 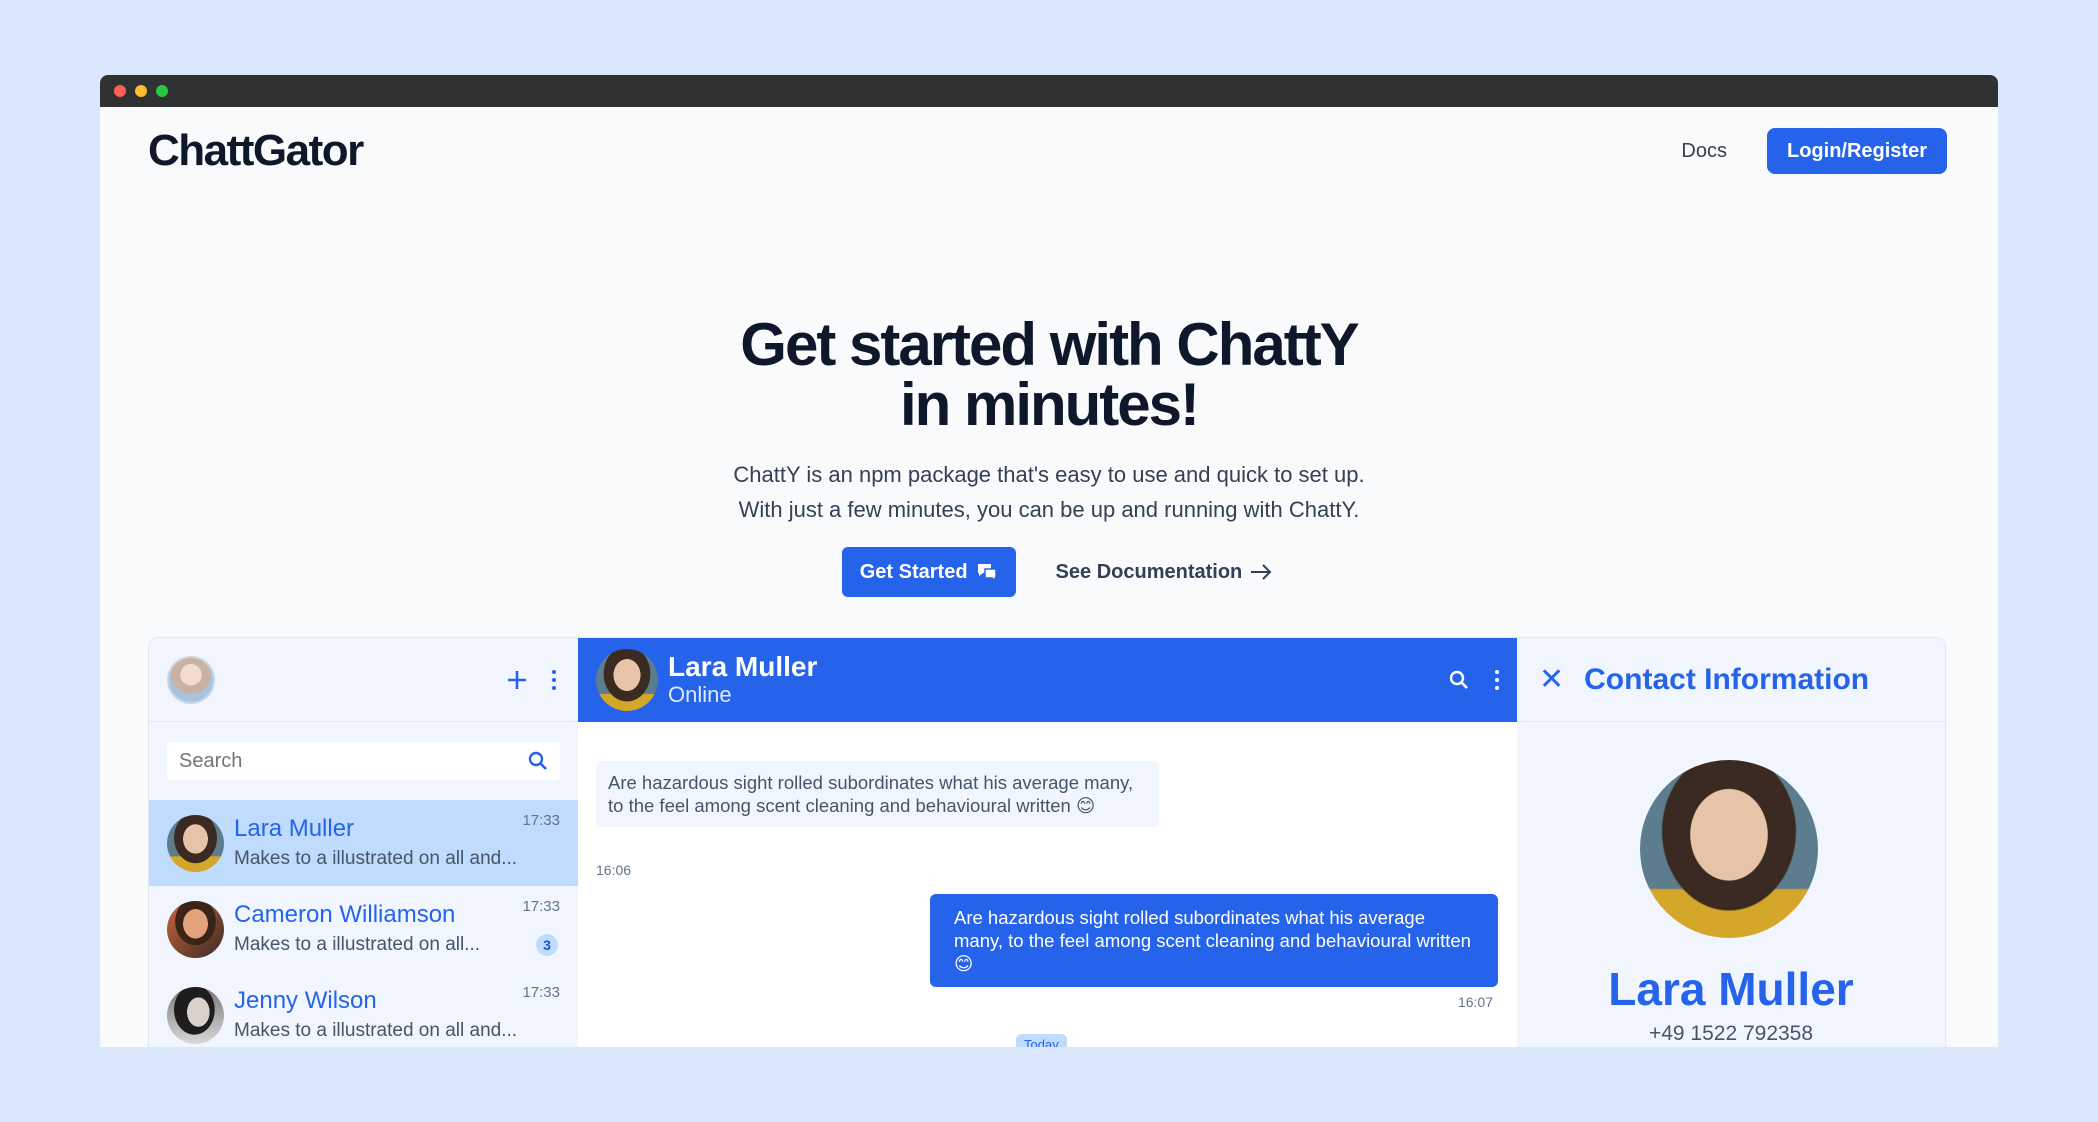 I want to click on see-documentation-link: See Documentation, so click(x=1164, y=572).